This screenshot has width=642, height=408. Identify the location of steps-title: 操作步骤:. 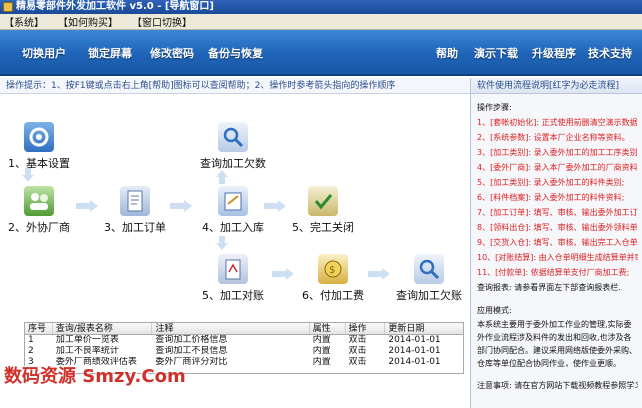
(494, 107).